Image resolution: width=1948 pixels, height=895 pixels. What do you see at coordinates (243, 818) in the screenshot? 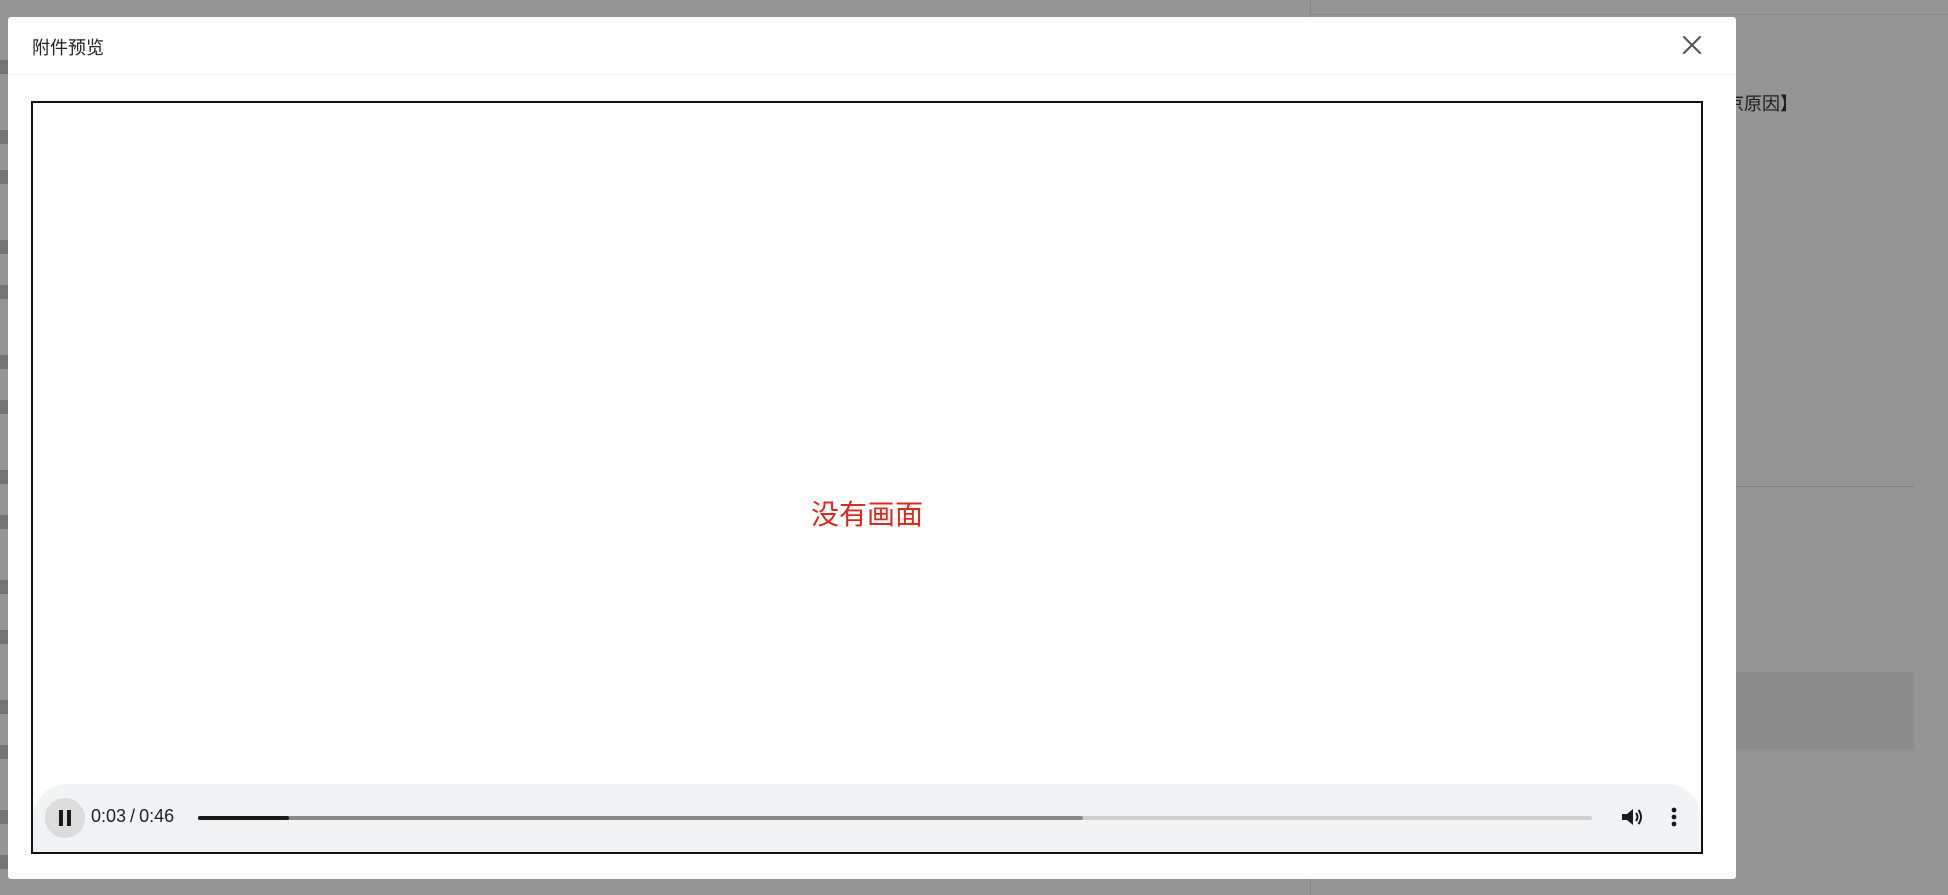
I see `progress-played` at bounding box center [243, 818].